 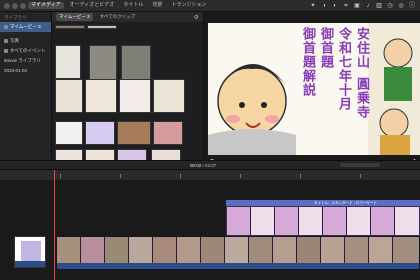 I want to click on info-icon: ⓘ, so click(x=412, y=6).